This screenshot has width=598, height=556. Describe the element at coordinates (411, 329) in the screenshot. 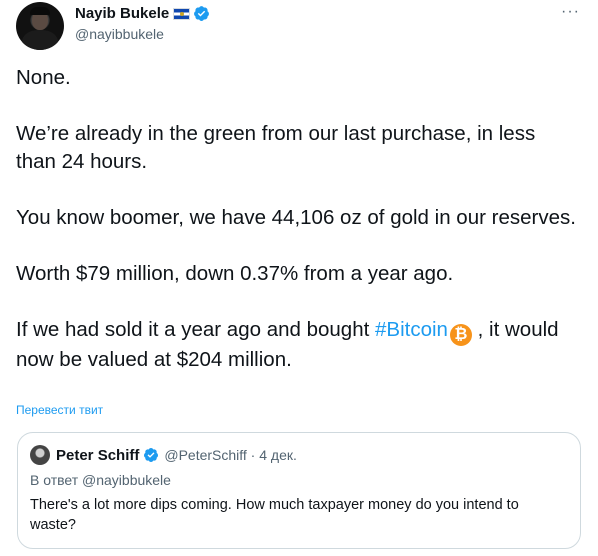

I see `bitcoin-hashtag-link: #Bitcoin` at that location.